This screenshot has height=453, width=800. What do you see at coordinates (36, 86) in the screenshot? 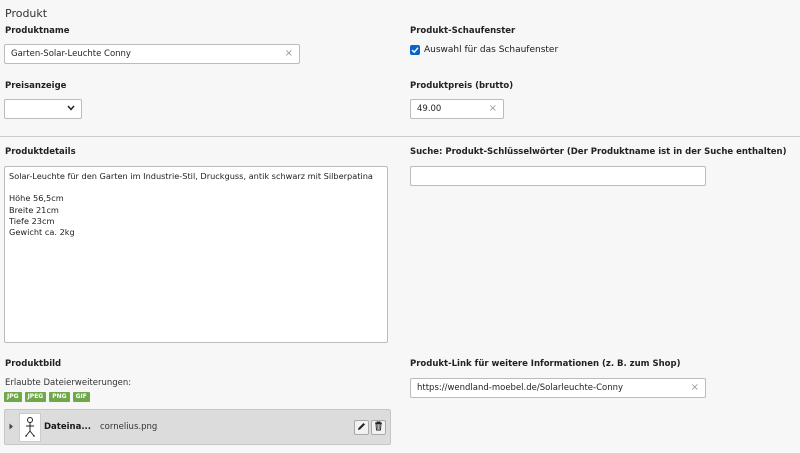
I see `preisanzeige-label: Preisanzeige` at bounding box center [36, 86].